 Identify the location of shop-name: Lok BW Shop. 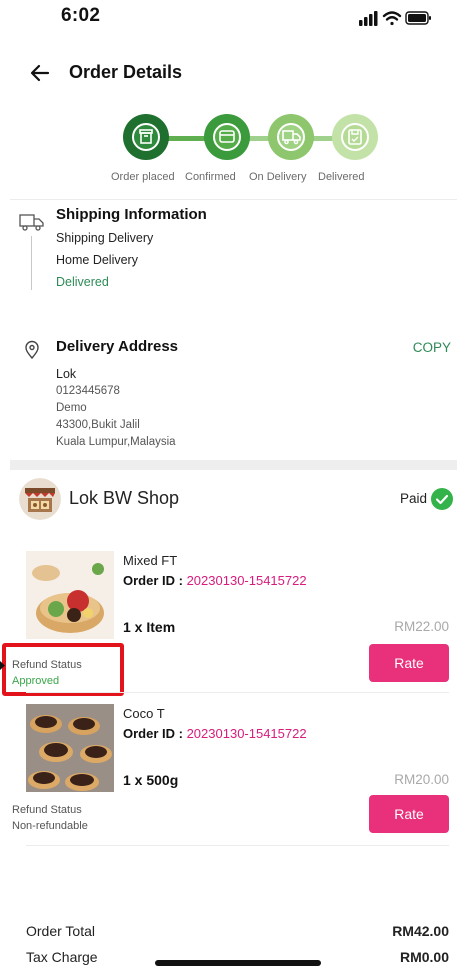
(124, 498).